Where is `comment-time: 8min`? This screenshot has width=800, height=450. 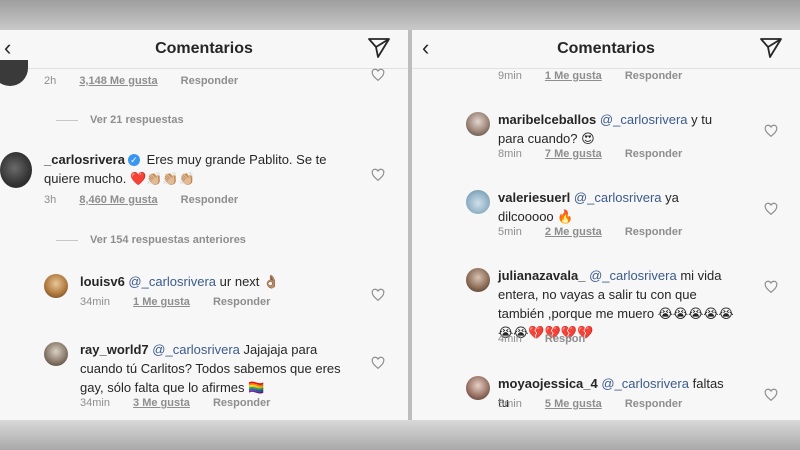
comment-time: 8min is located at coordinates (510, 154).